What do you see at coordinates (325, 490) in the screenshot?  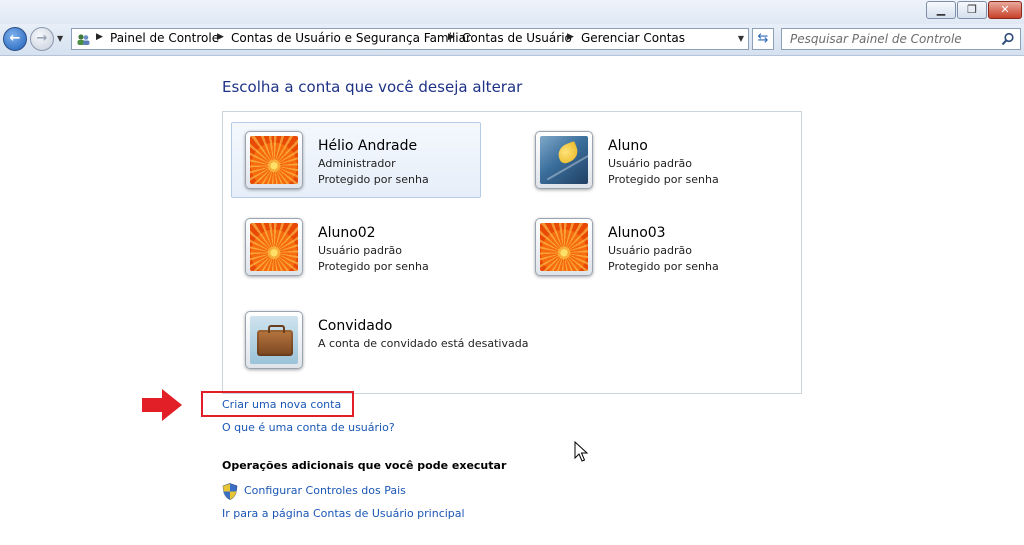 I see `parental-controls-link: Configurar Controles dos Pais` at bounding box center [325, 490].